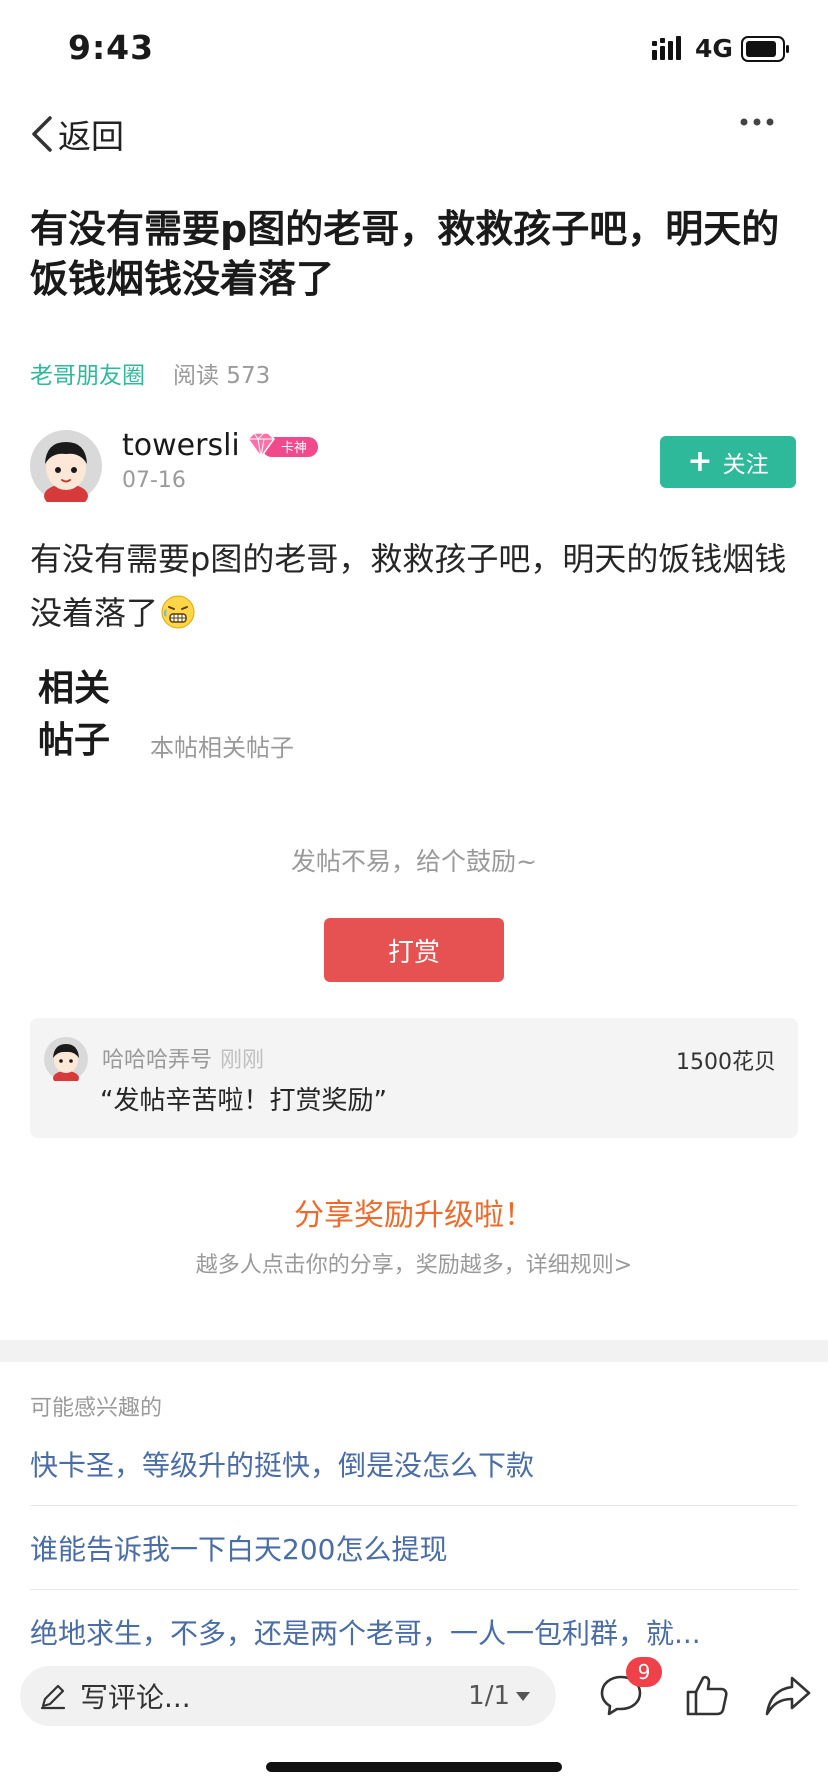 This screenshot has height=1792, width=828. Describe the element at coordinates (523, 1696) in the screenshot. I see `caret-down-icon` at that location.